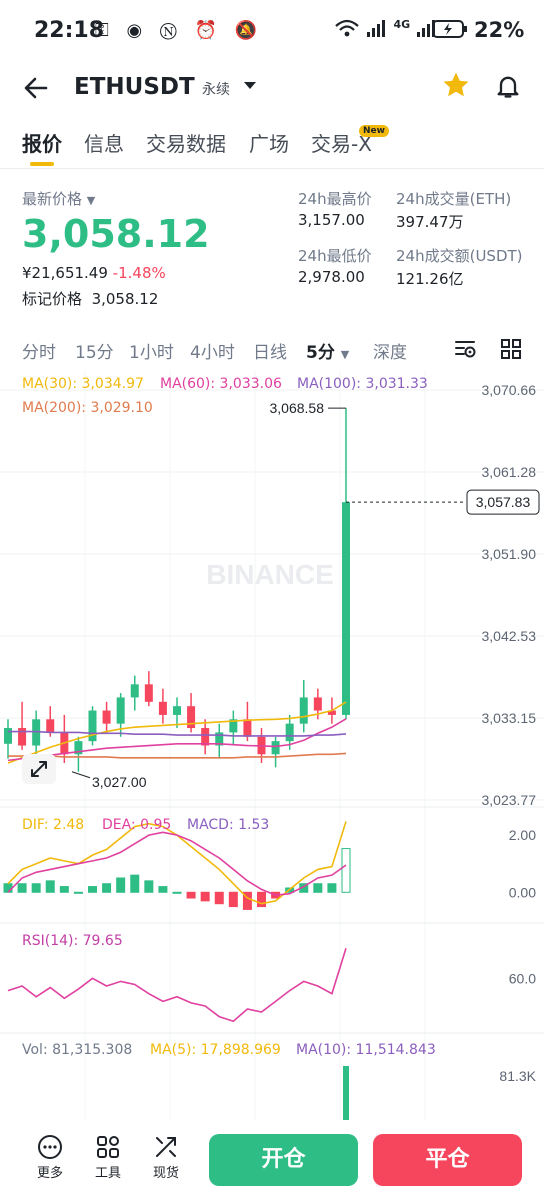  Describe the element at coordinates (134, 87) in the screenshot. I see `symbol-title: ETHUSDT` at that location.